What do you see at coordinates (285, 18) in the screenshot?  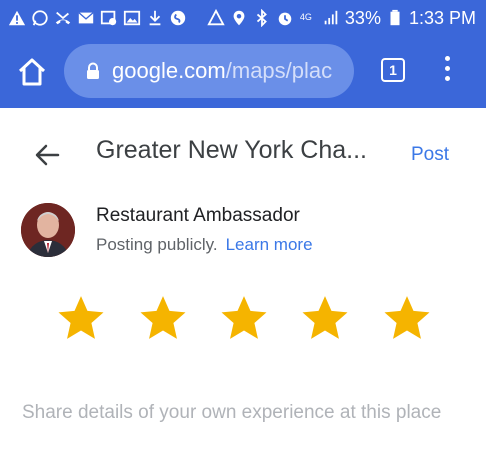 I see `alarm-icon` at bounding box center [285, 18].